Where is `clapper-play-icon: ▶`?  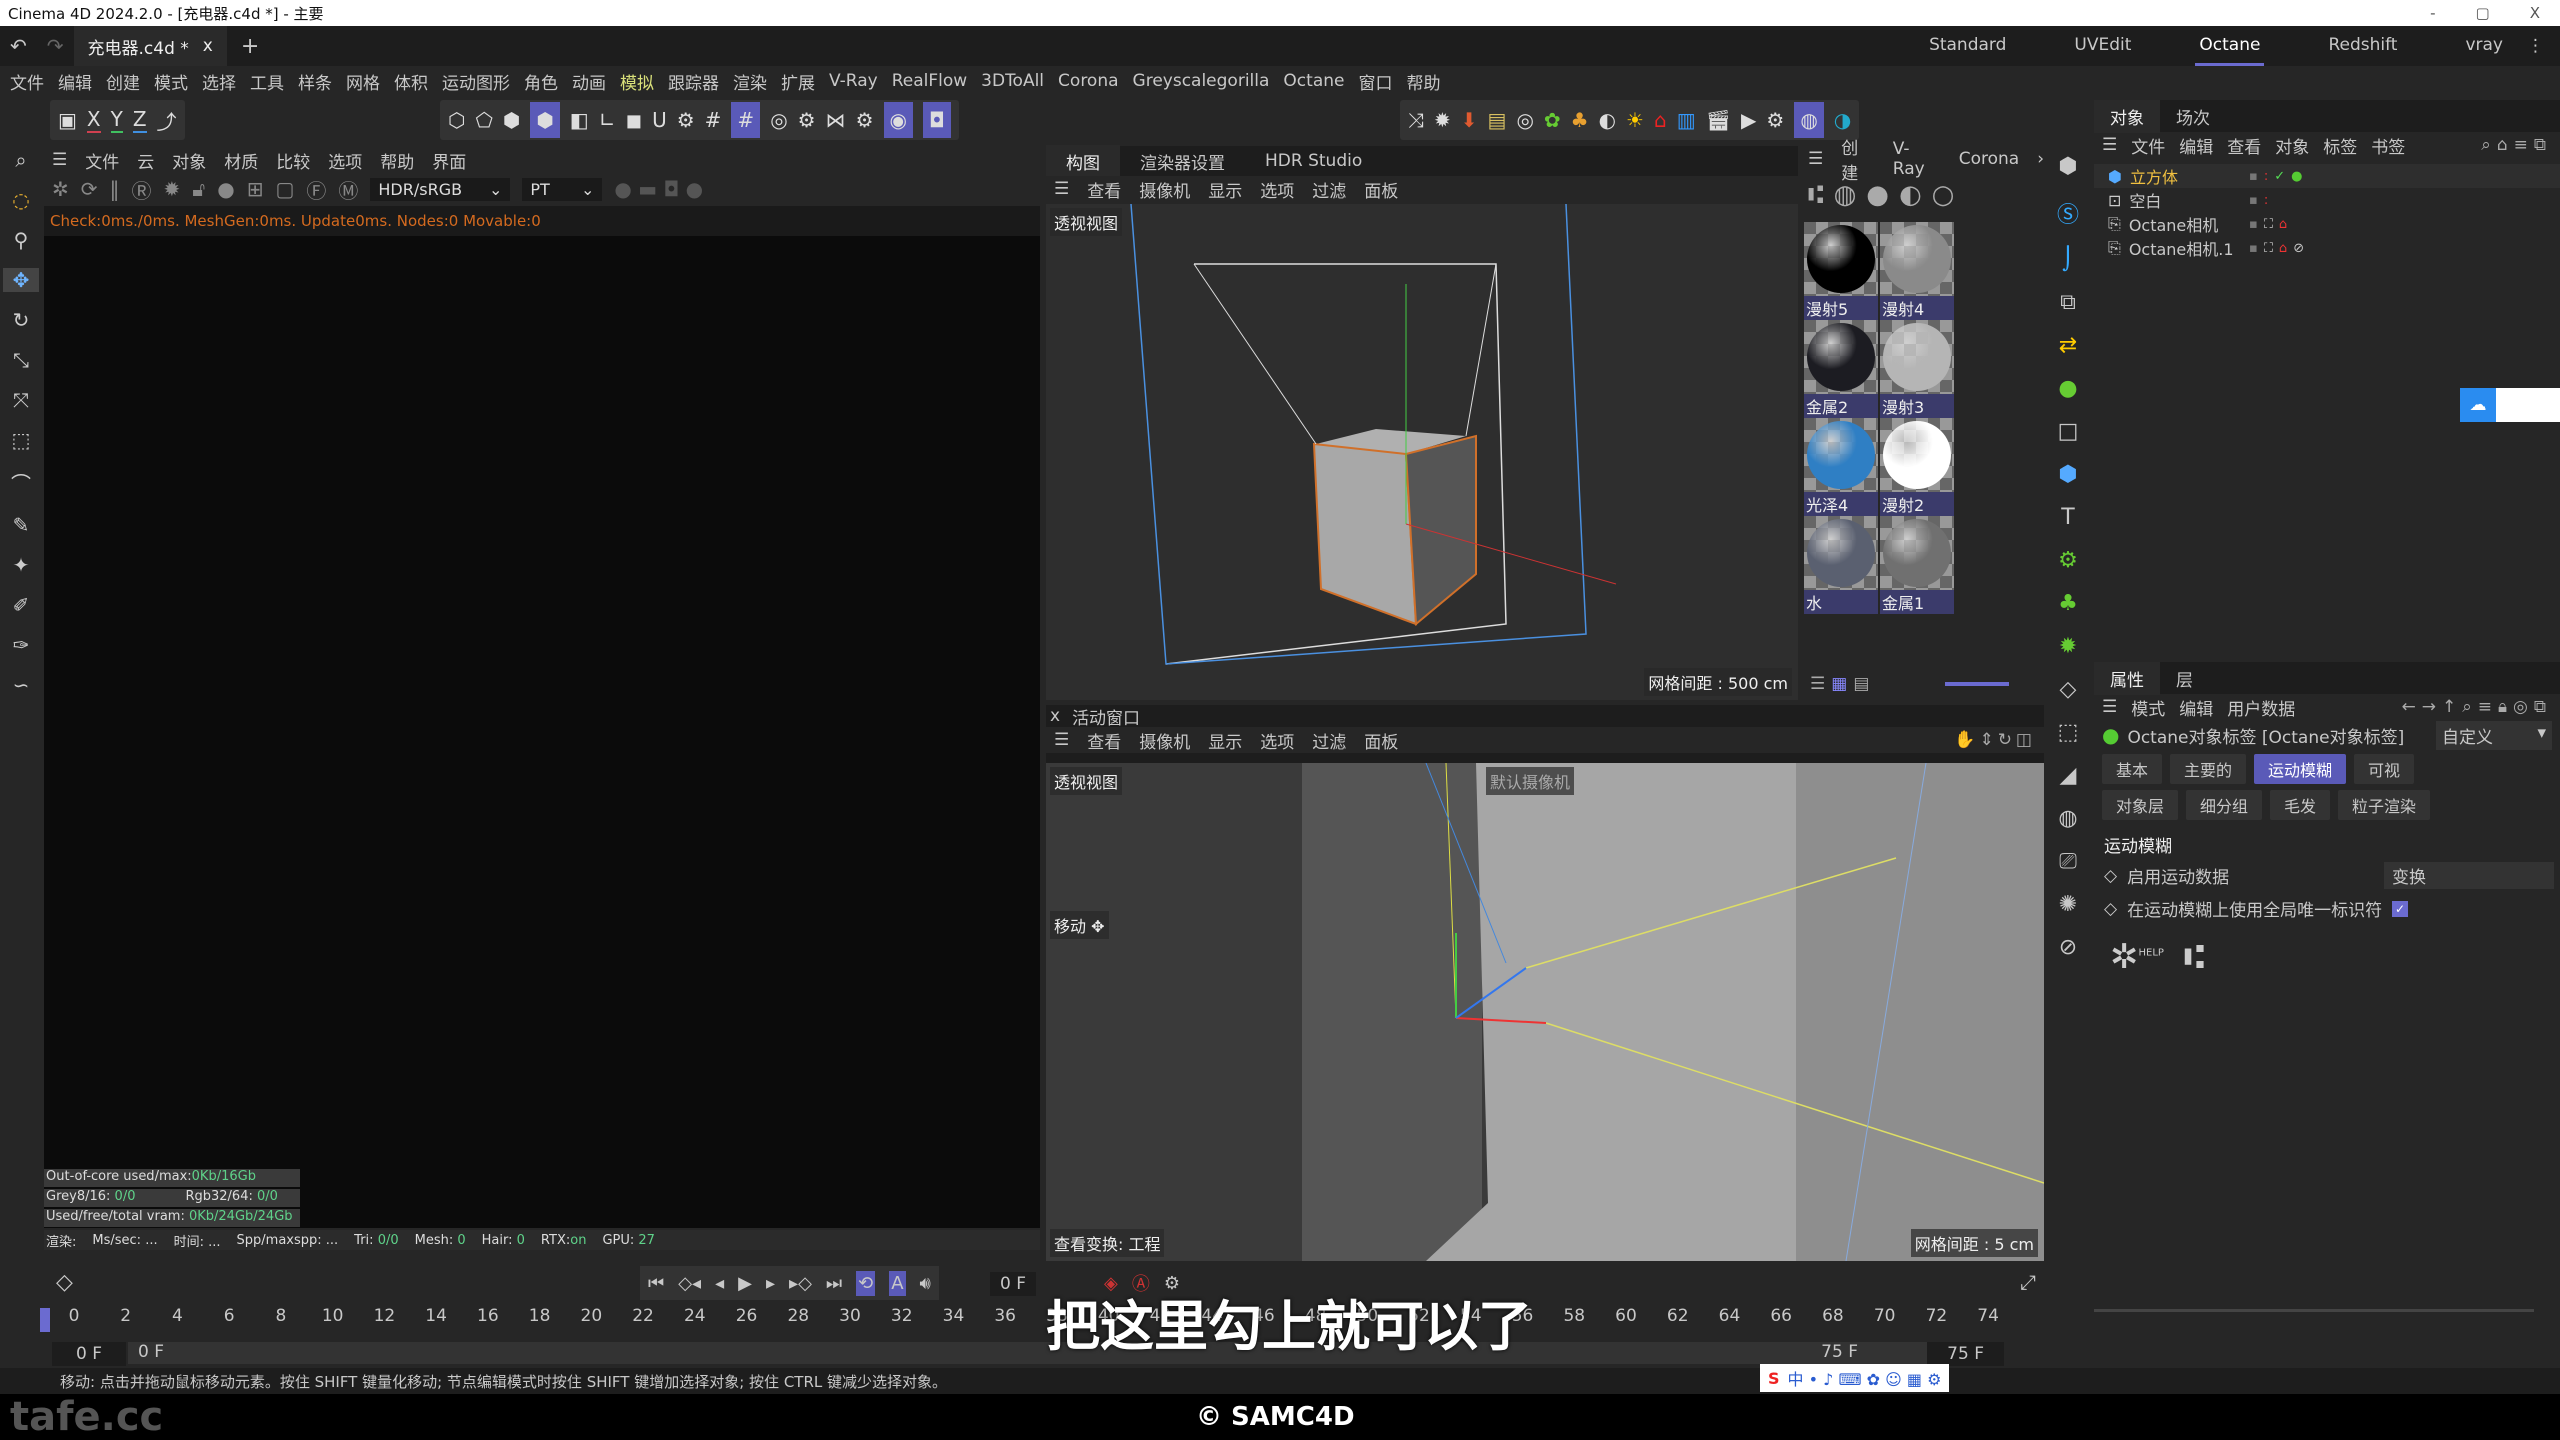 clapper-play-icon: ▶ is located at coordinates (1748, 120).